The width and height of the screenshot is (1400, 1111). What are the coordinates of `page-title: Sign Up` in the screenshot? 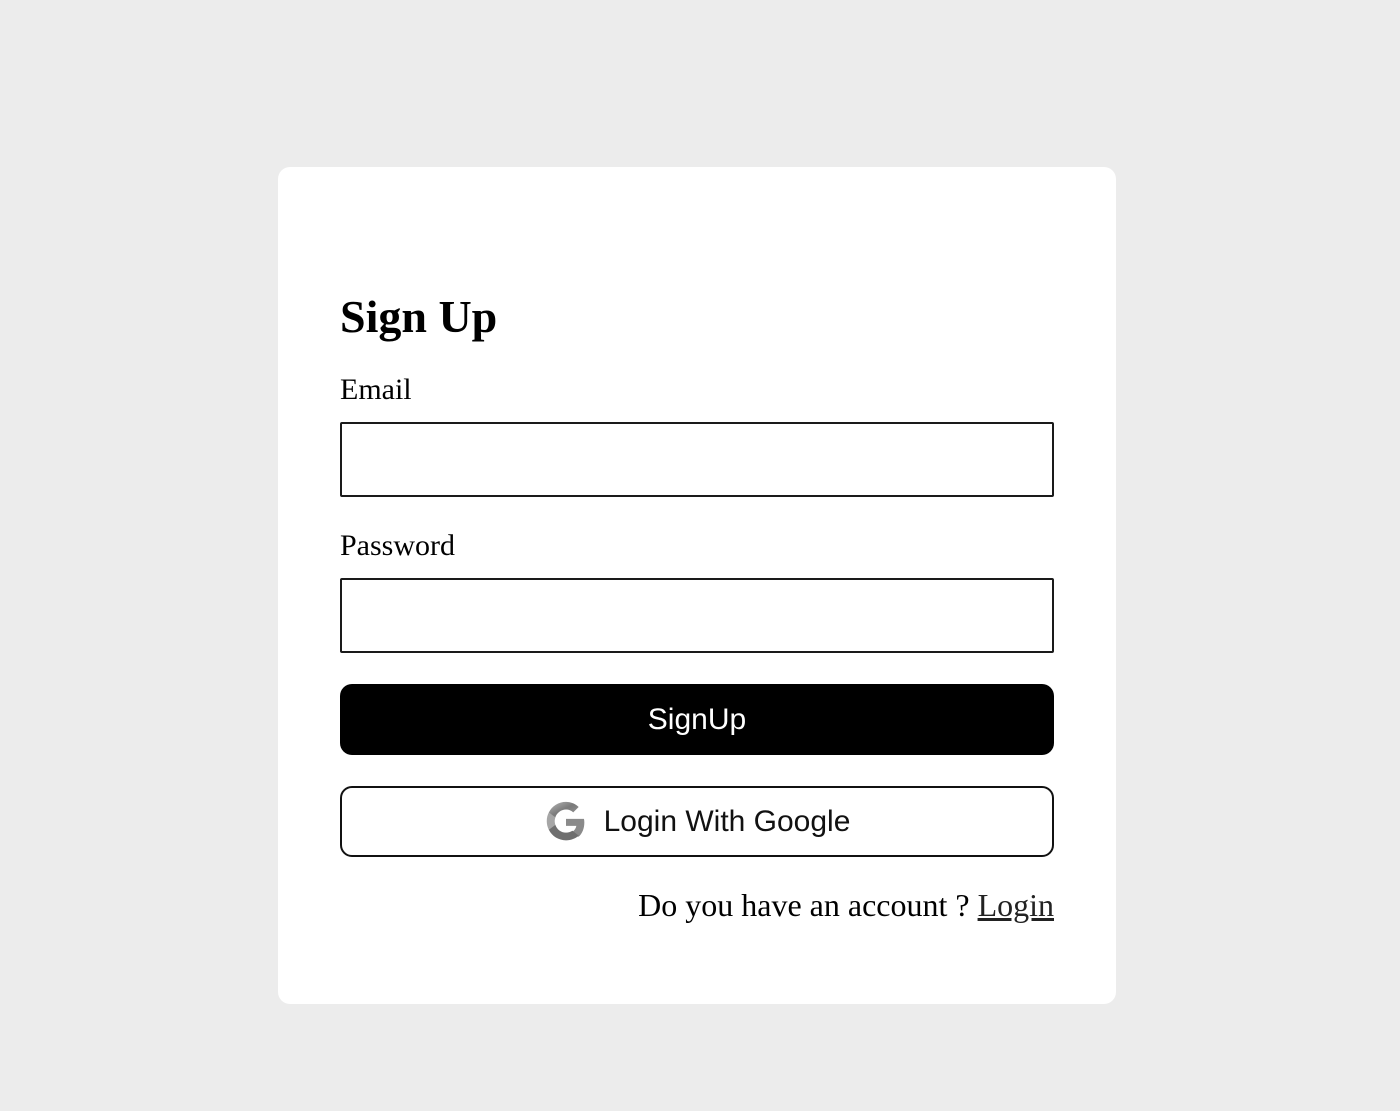 It's located at (419, 316).